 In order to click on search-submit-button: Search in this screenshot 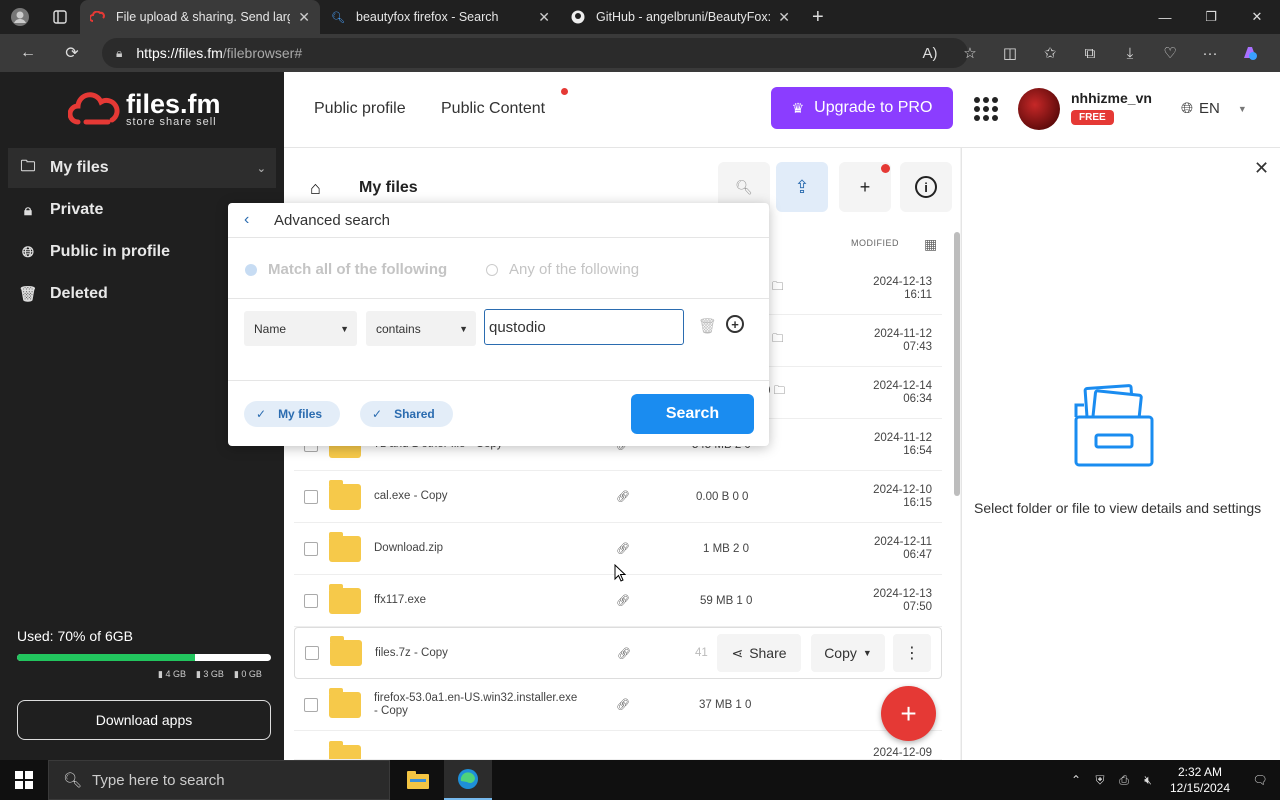, I will do `click(692, 414)`.